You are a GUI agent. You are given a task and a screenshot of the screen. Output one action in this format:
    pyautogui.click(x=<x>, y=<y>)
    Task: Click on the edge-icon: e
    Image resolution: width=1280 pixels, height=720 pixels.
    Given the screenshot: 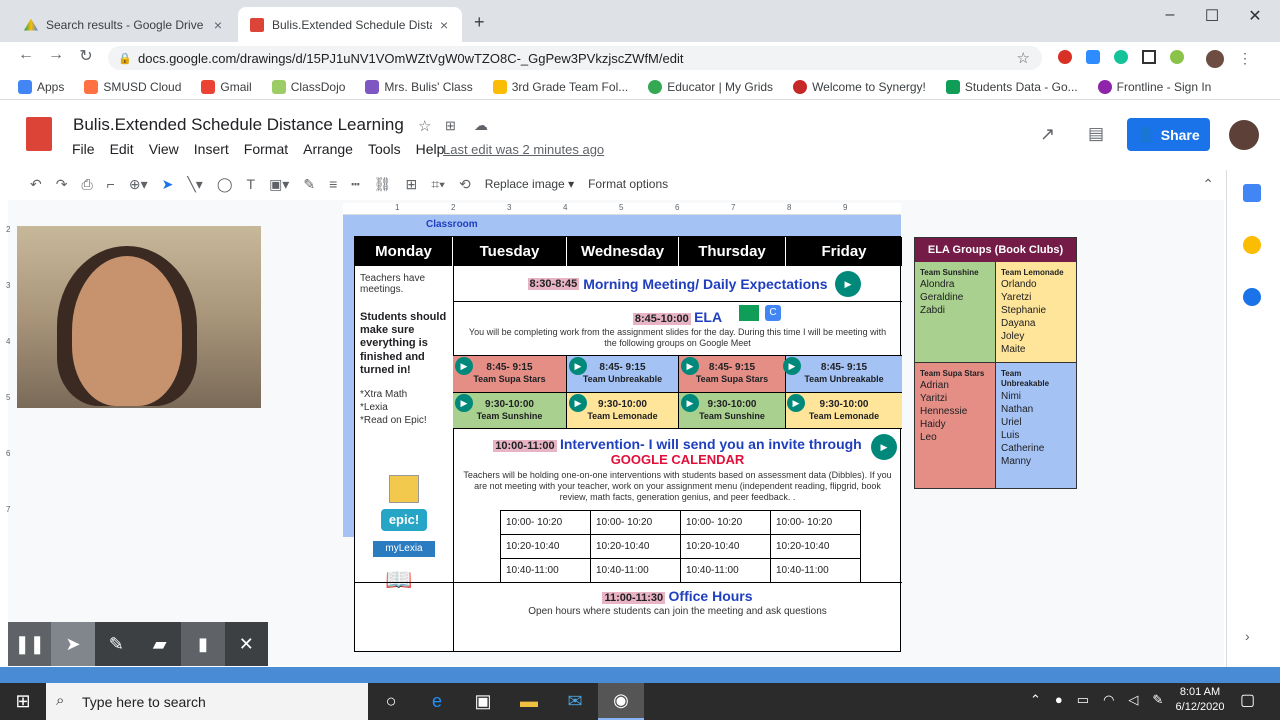 What is the action you would take?
    pyautogui.click(x=437, y=701)
    